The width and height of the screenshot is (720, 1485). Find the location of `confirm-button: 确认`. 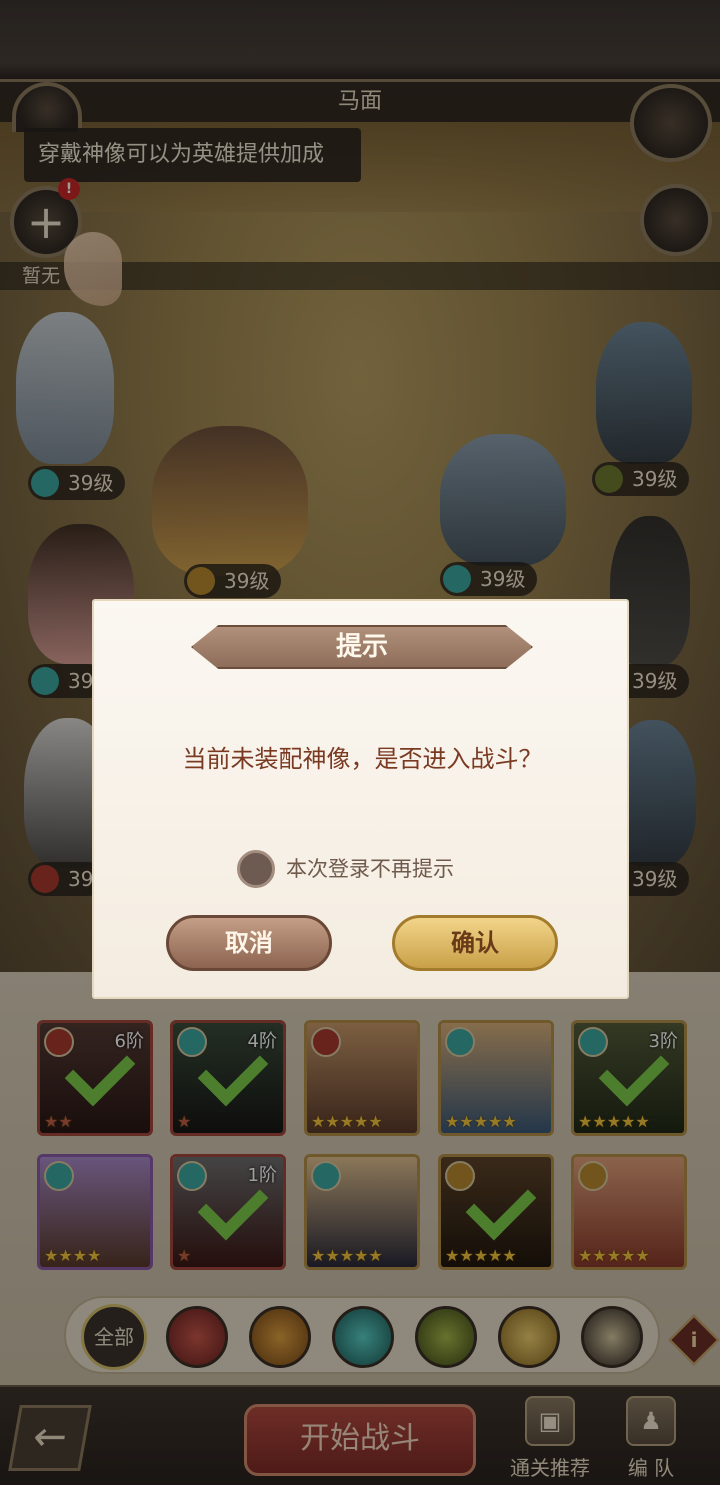

confirm-button: 确认 is located at coordinates (475, 943).